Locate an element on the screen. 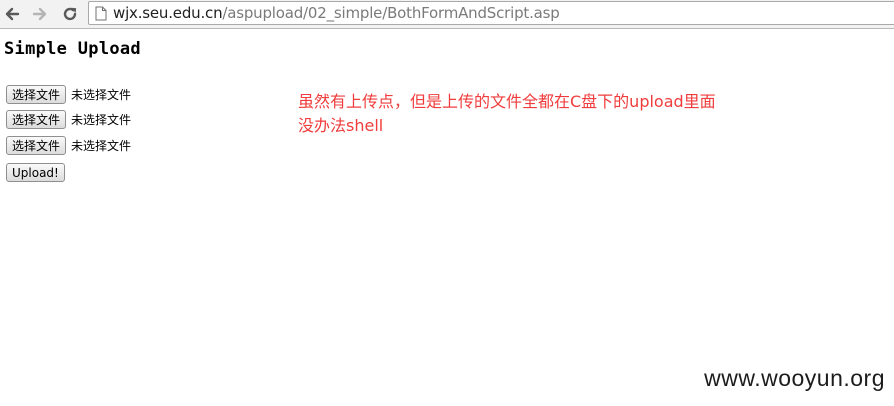 This screenshot has height=406, width=894. annotation-line-2: 没办法shell is located at coordinates (341, 125).